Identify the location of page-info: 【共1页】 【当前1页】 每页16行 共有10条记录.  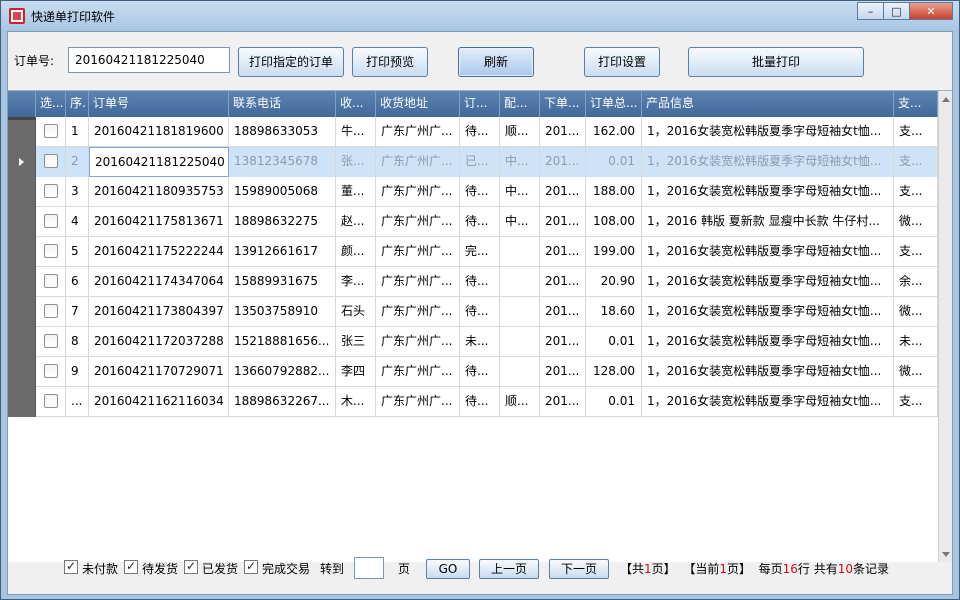
(755, 569).